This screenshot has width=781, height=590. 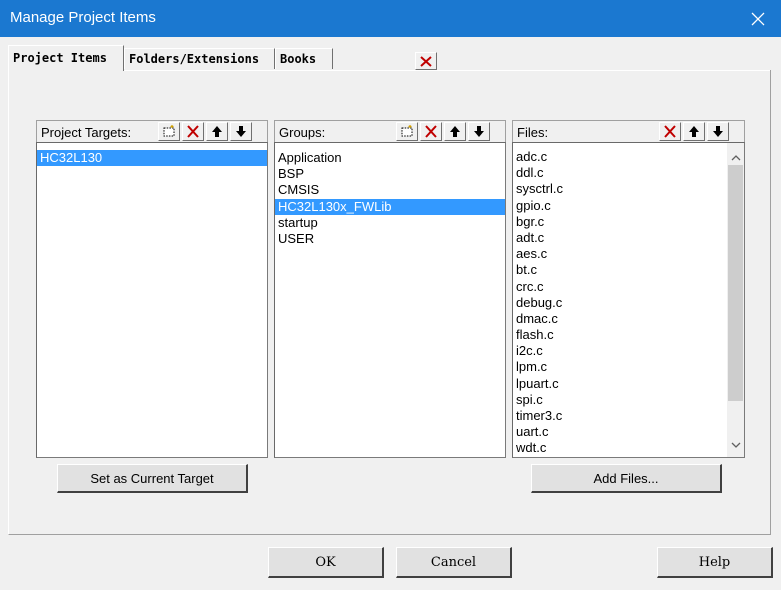 I want to click on list-item: adt.c, so click(x=620, y=238).